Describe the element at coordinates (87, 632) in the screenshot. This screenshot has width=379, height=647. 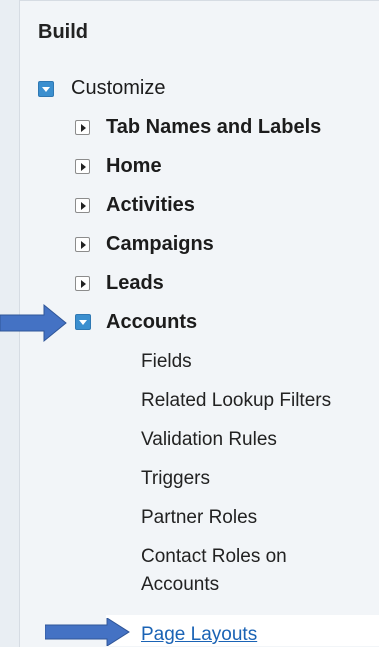
I see `page-layouts-pointer-arrow-icon` at that location.